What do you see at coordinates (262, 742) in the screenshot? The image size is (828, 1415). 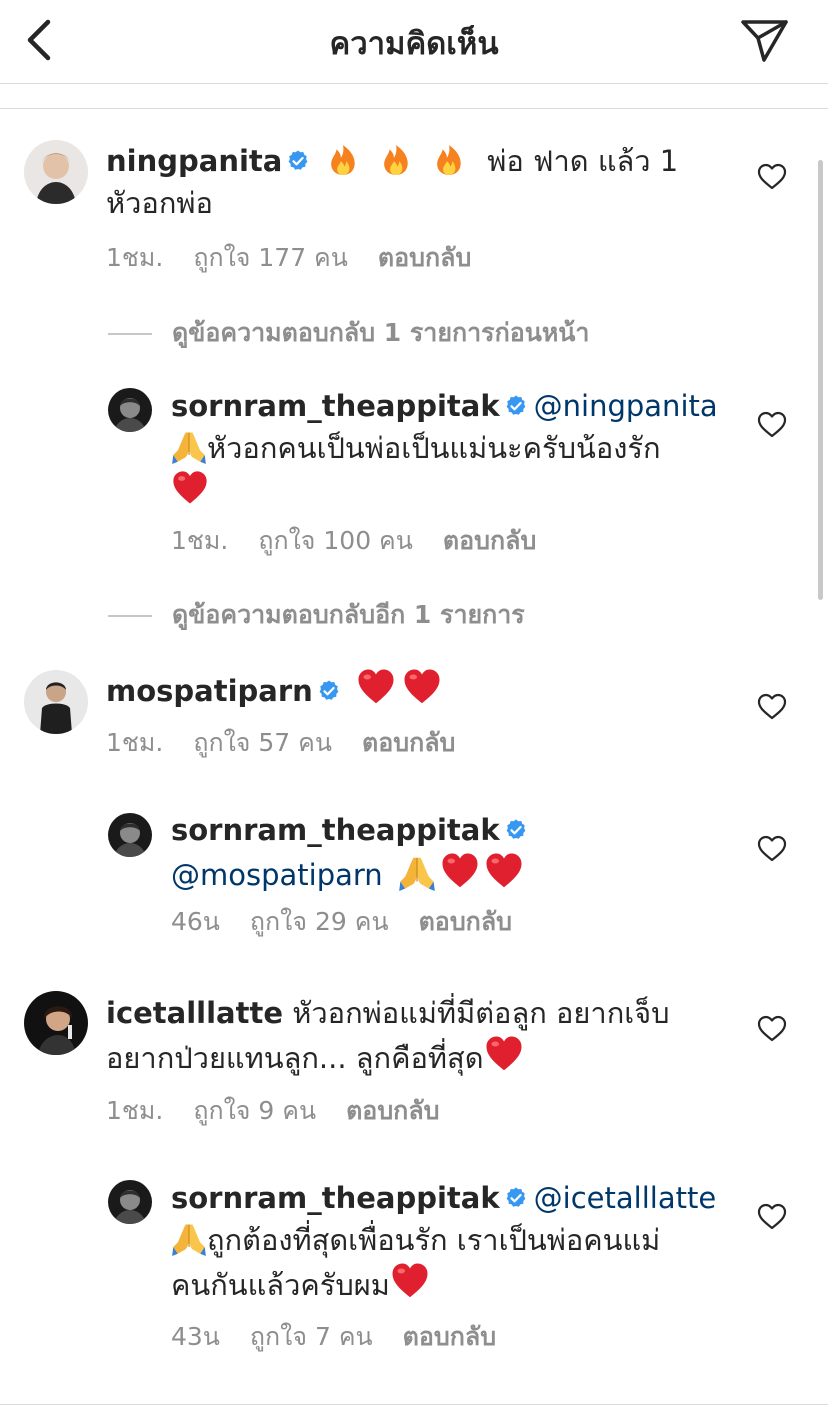 I see `like-count: ถูกใจ 57 คน` at bounding box center [262, 742].